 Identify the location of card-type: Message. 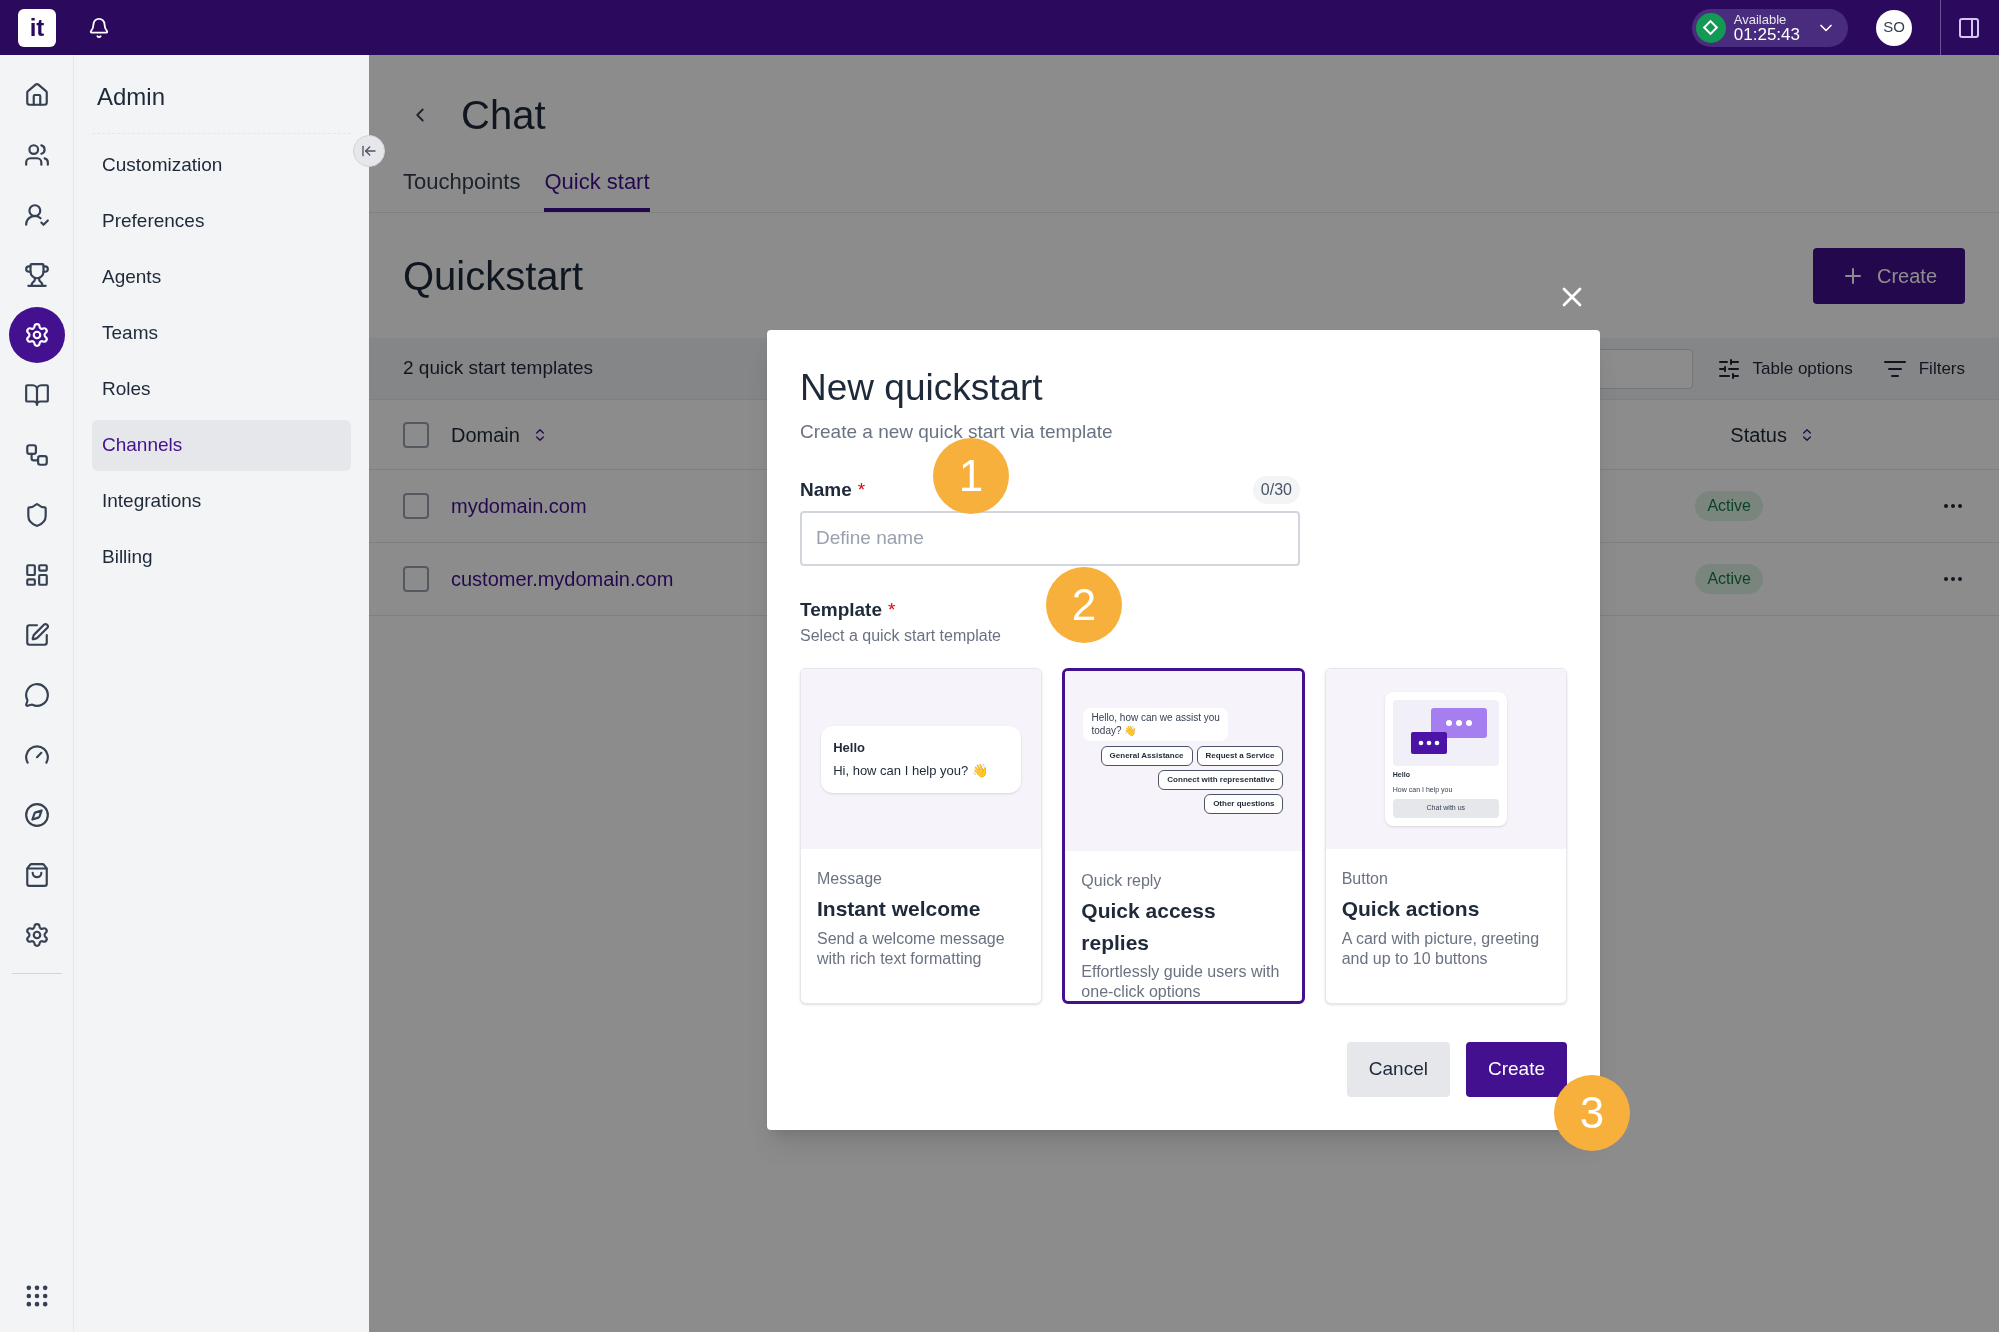
(850, 879).